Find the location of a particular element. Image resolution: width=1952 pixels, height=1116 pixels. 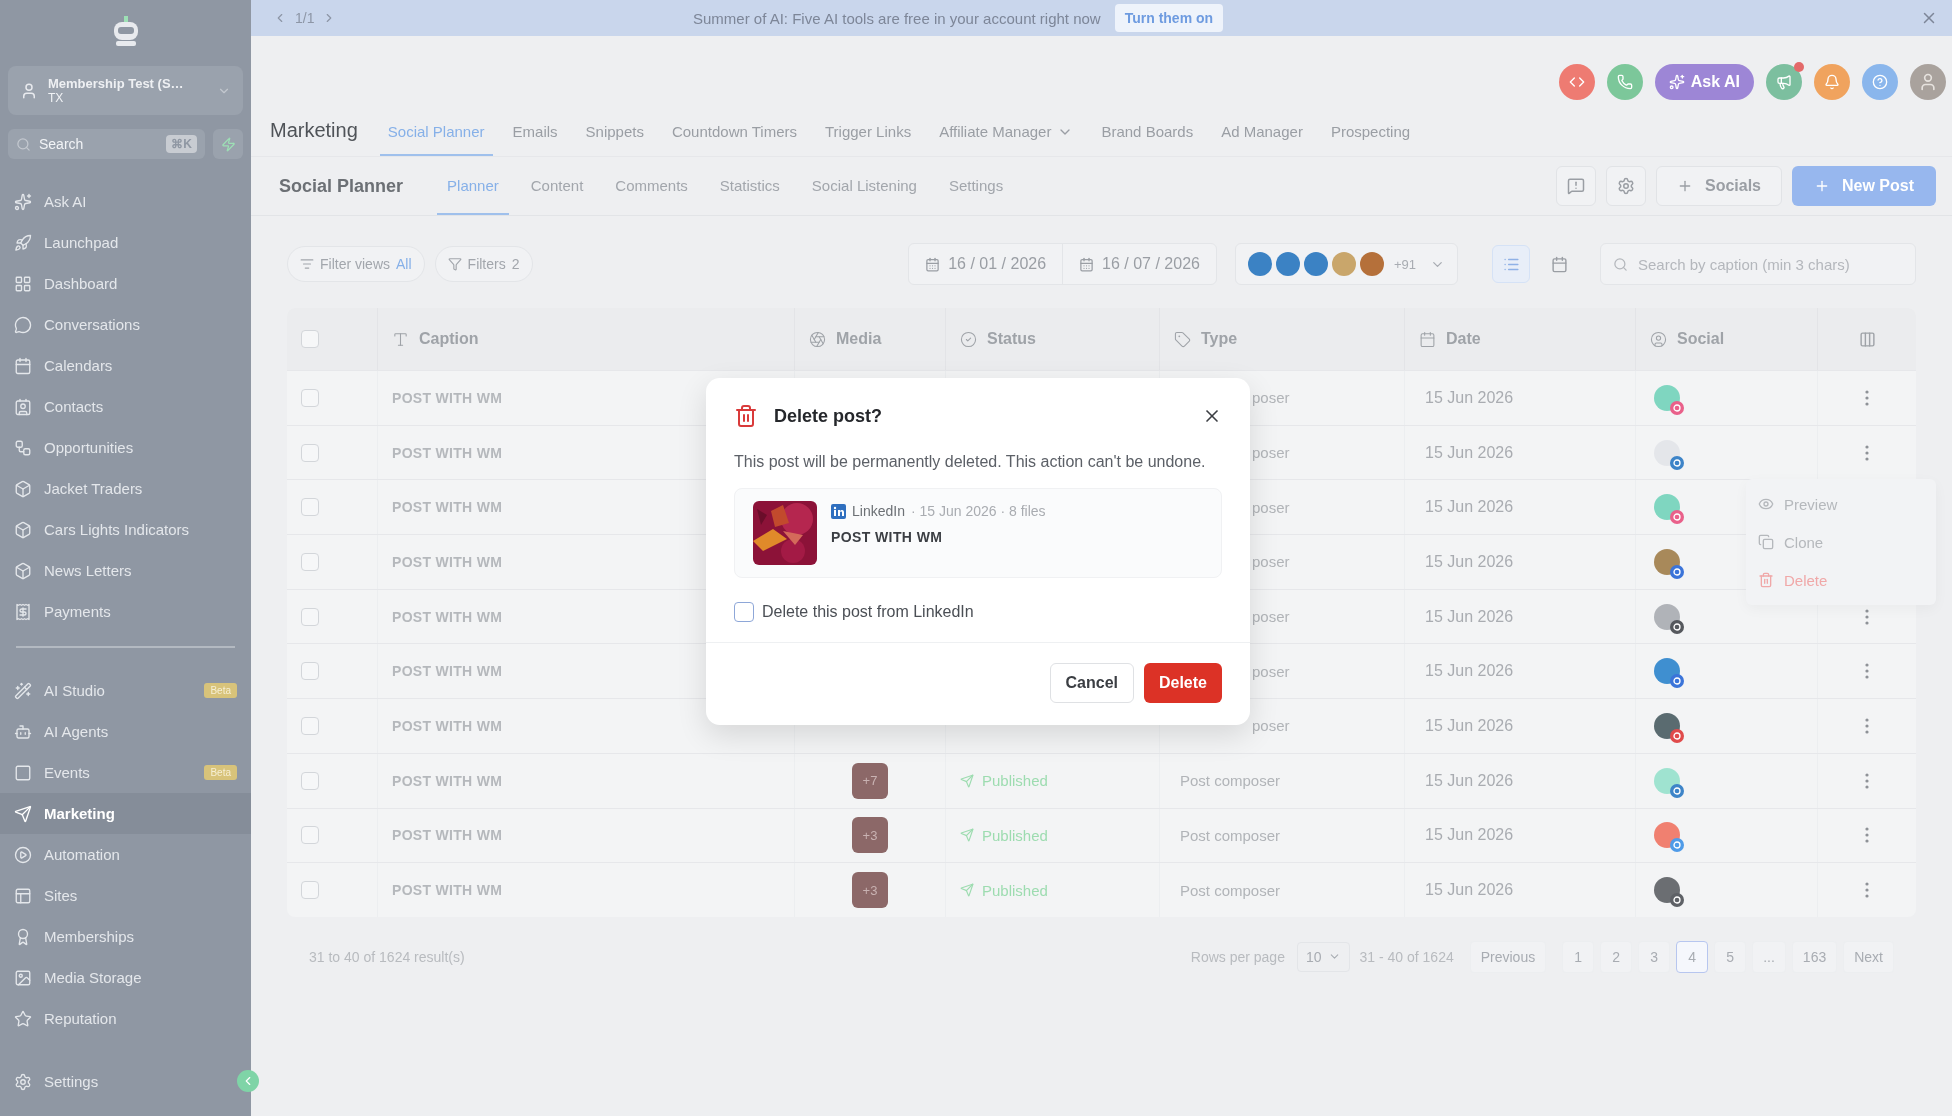

nav-tab: Brand Boards is located at coordinates (1147, 139).